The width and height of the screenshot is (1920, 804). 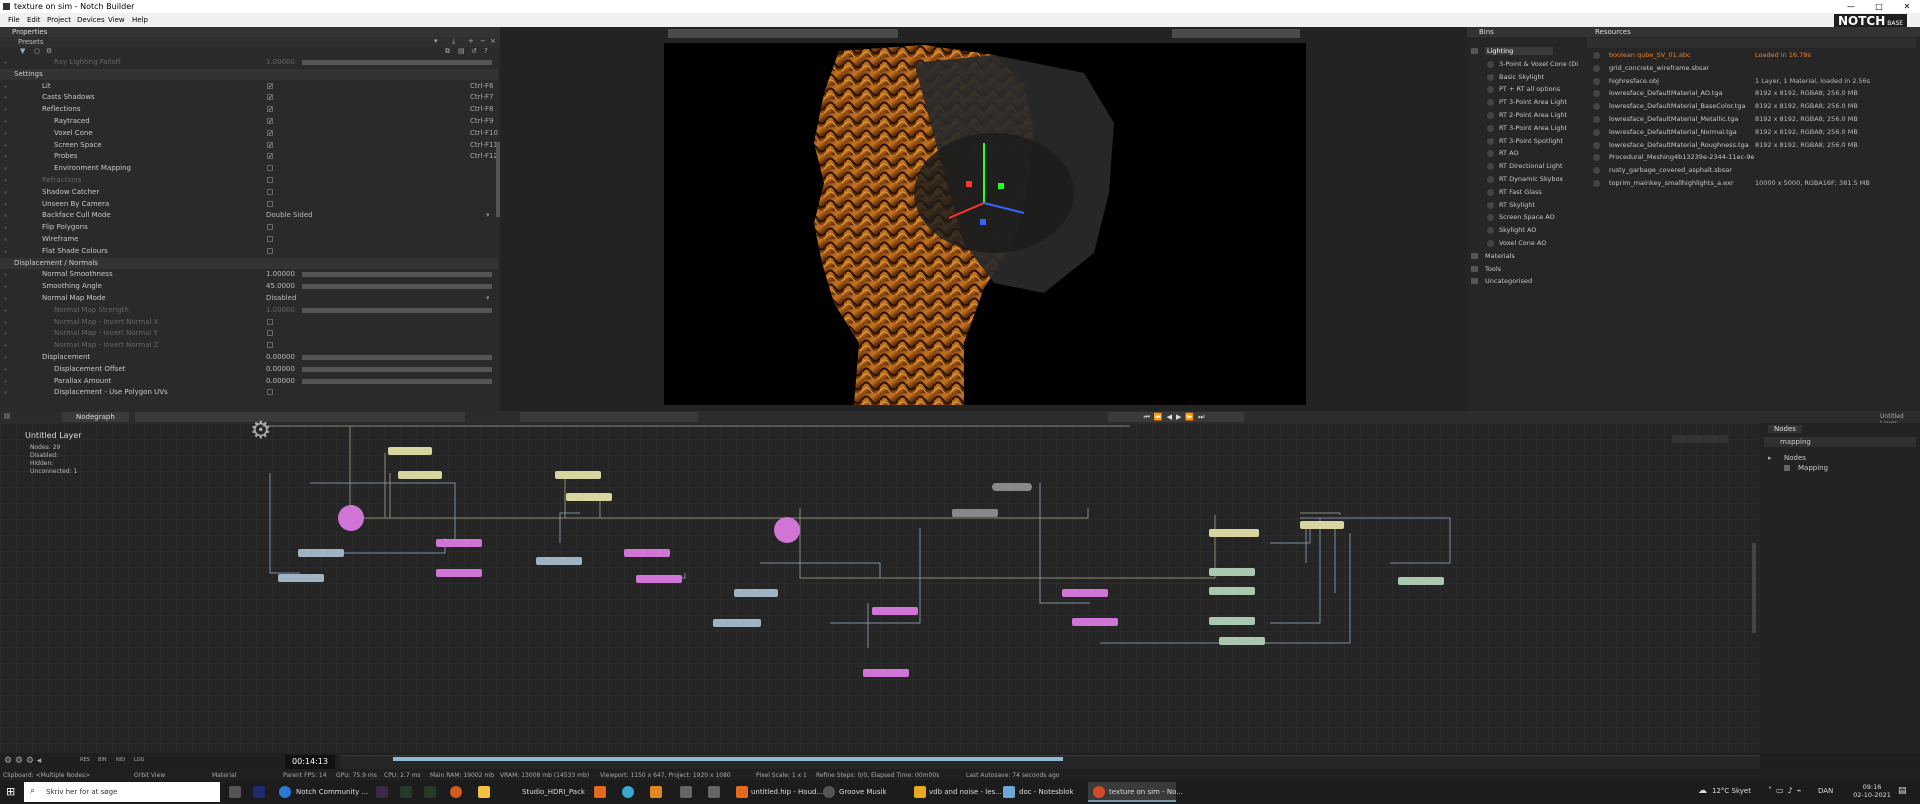 I want to click on property-row: Normal Map Strength 1.00000, so click(x=249, y=310).